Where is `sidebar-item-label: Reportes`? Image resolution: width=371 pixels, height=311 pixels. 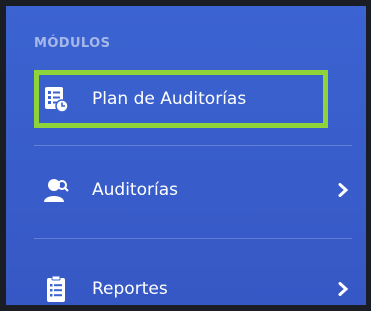 sidebar-item-label: Reportes is located at coordinates (130, 289).